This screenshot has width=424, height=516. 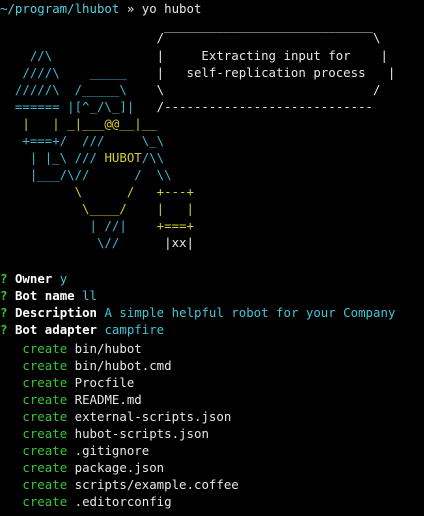 I want to click on created-file-row: create external-scripts.json, so click(x=115, y=416).